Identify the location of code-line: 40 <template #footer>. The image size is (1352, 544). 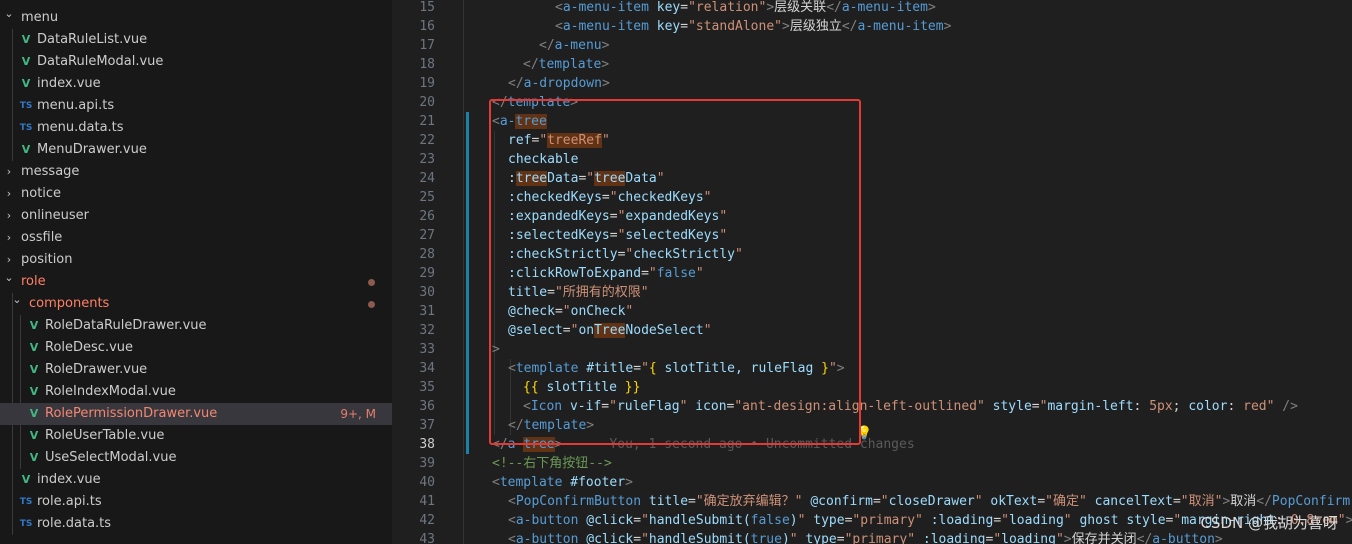
(872, 482).